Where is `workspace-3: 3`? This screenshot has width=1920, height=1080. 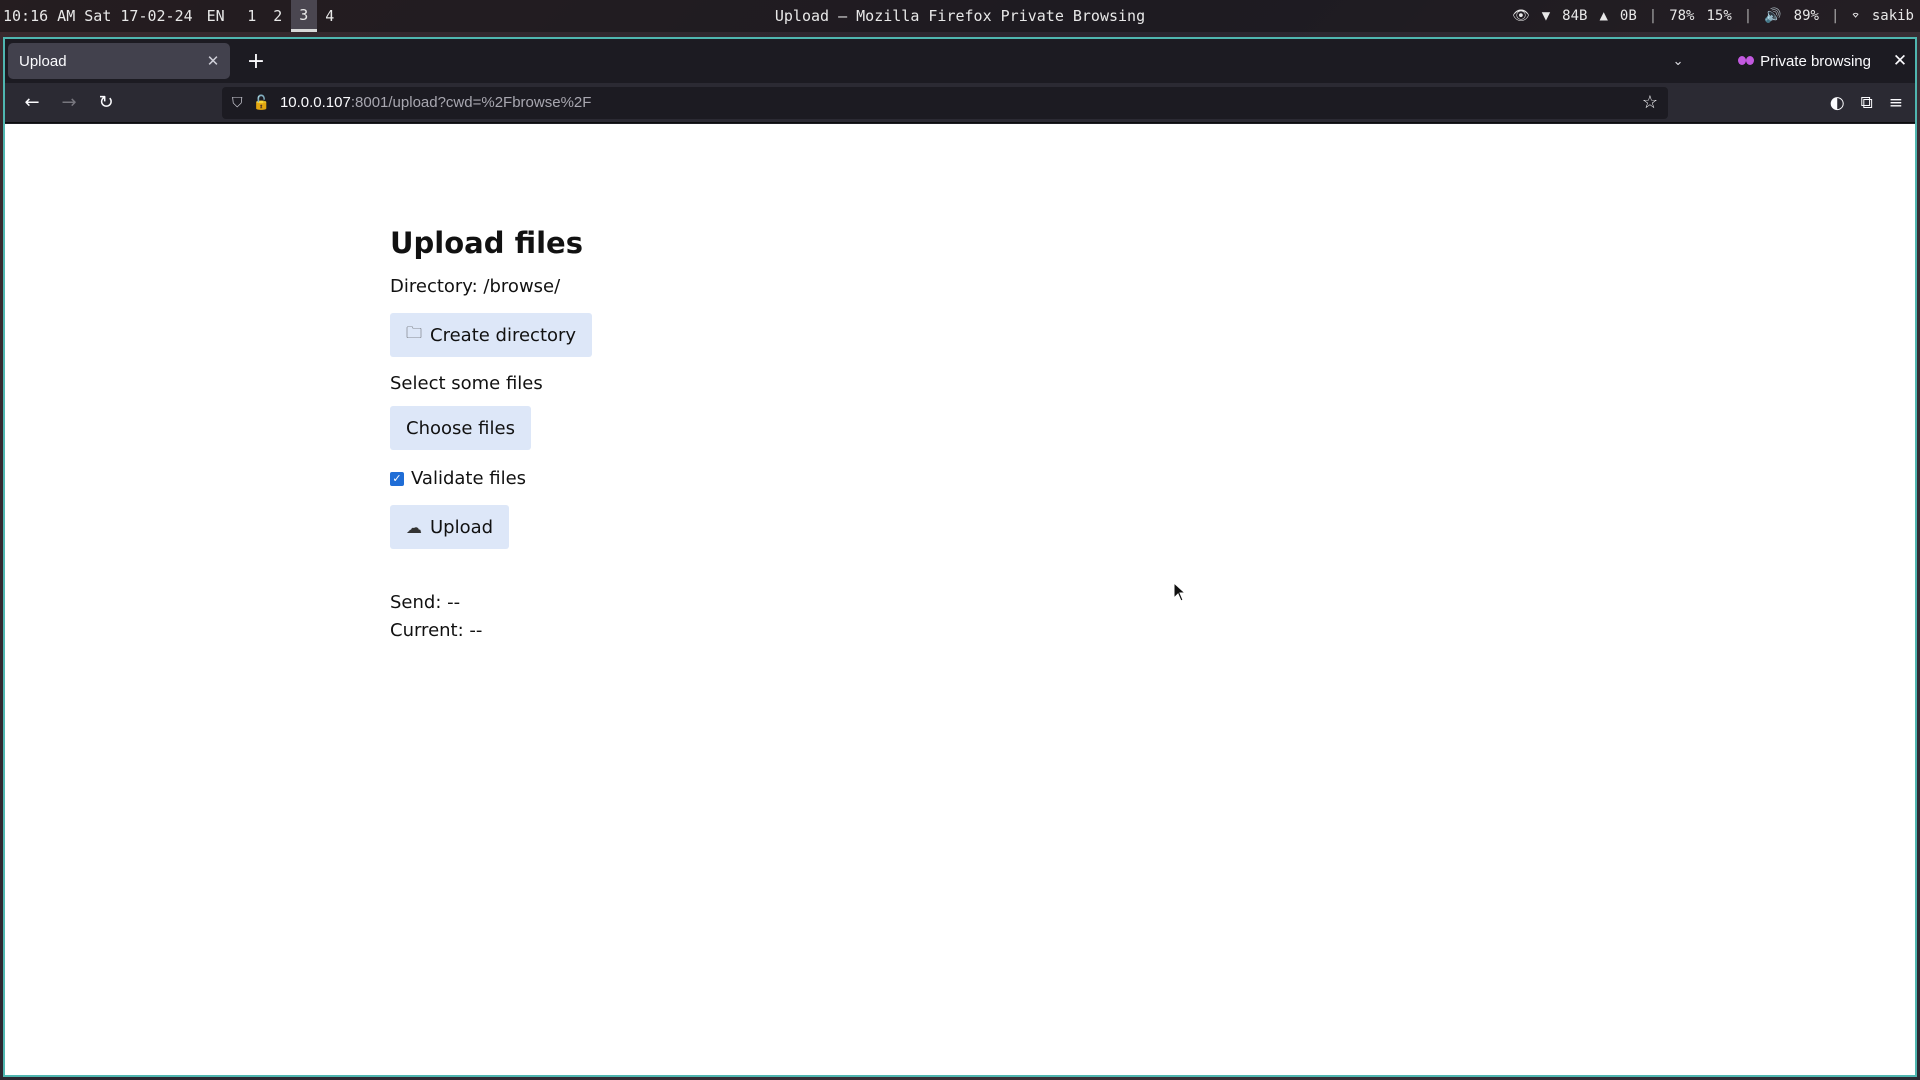 workspace-3: 3 is located at coordinates (303, 16).